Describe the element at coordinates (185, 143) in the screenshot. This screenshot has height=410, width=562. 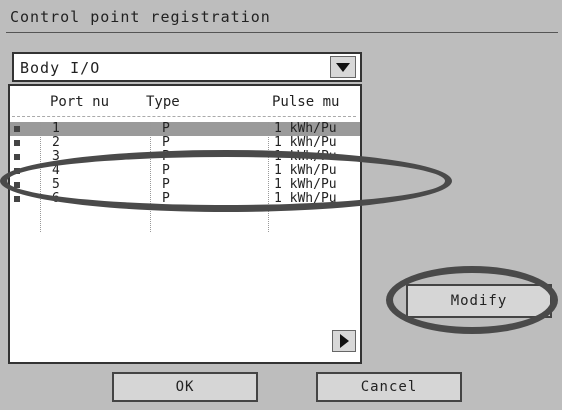
I see `table-row: 2 P 1 kWh/Pu` at that location.